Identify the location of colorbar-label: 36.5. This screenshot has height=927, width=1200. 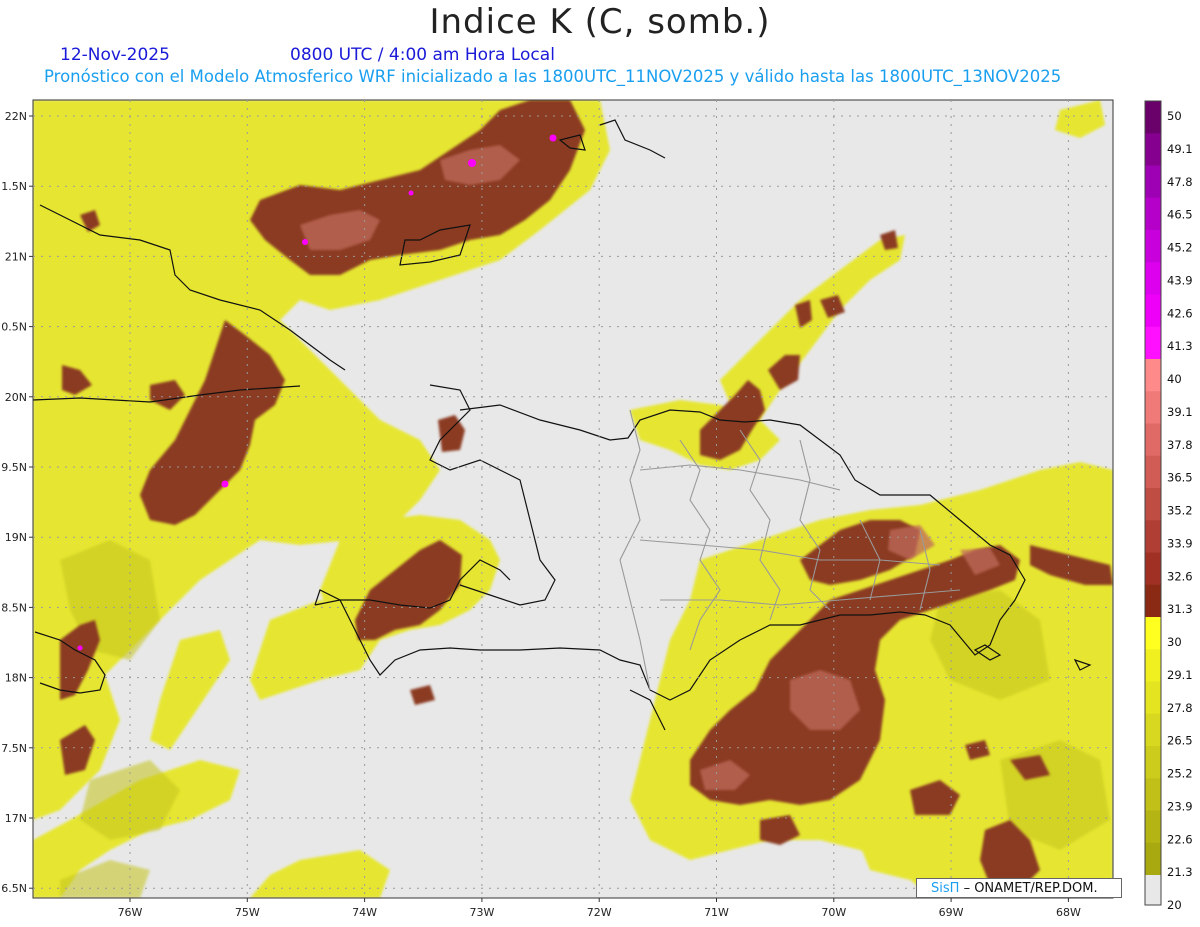
(1180, 478).